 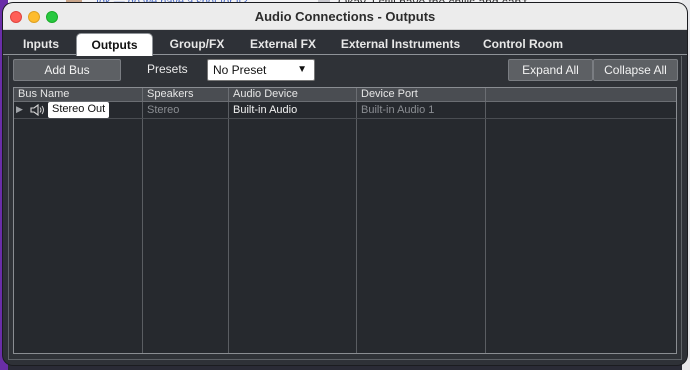 What do you see at coordinates (114, 44) in the screenshot?
I see `tab-outputs: Outputs` at bounding box center [114, 44].